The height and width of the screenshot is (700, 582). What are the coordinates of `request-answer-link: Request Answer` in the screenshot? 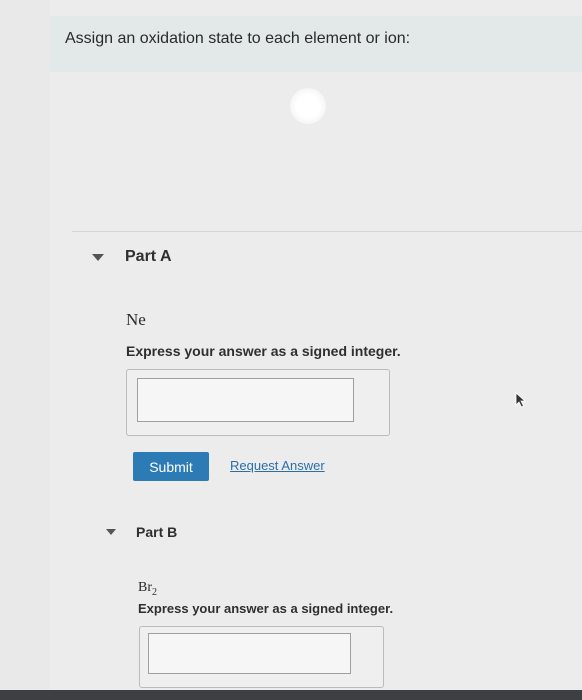 It's located at (277, 465).